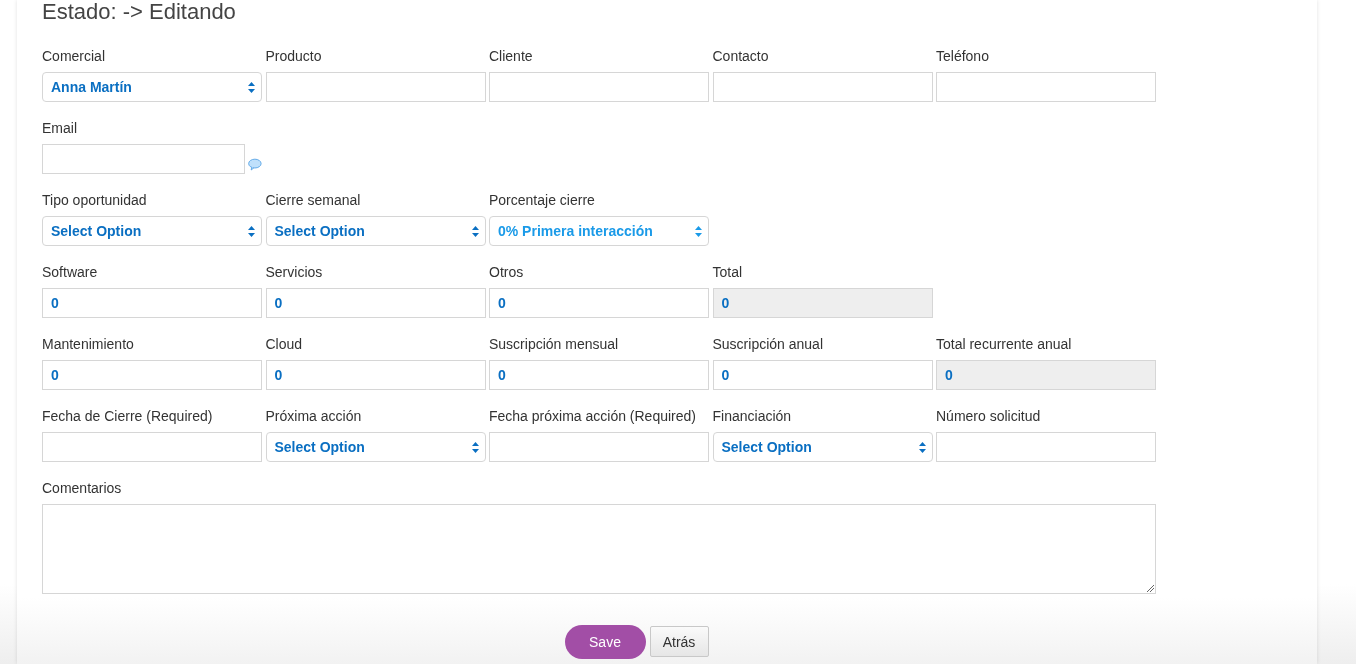 This screenshot has height=664, width=1356. What do you see at coordinates (314, 416) in the screenshot?
I see `field-label: Próxima acción` at bounding box center [314, 416].